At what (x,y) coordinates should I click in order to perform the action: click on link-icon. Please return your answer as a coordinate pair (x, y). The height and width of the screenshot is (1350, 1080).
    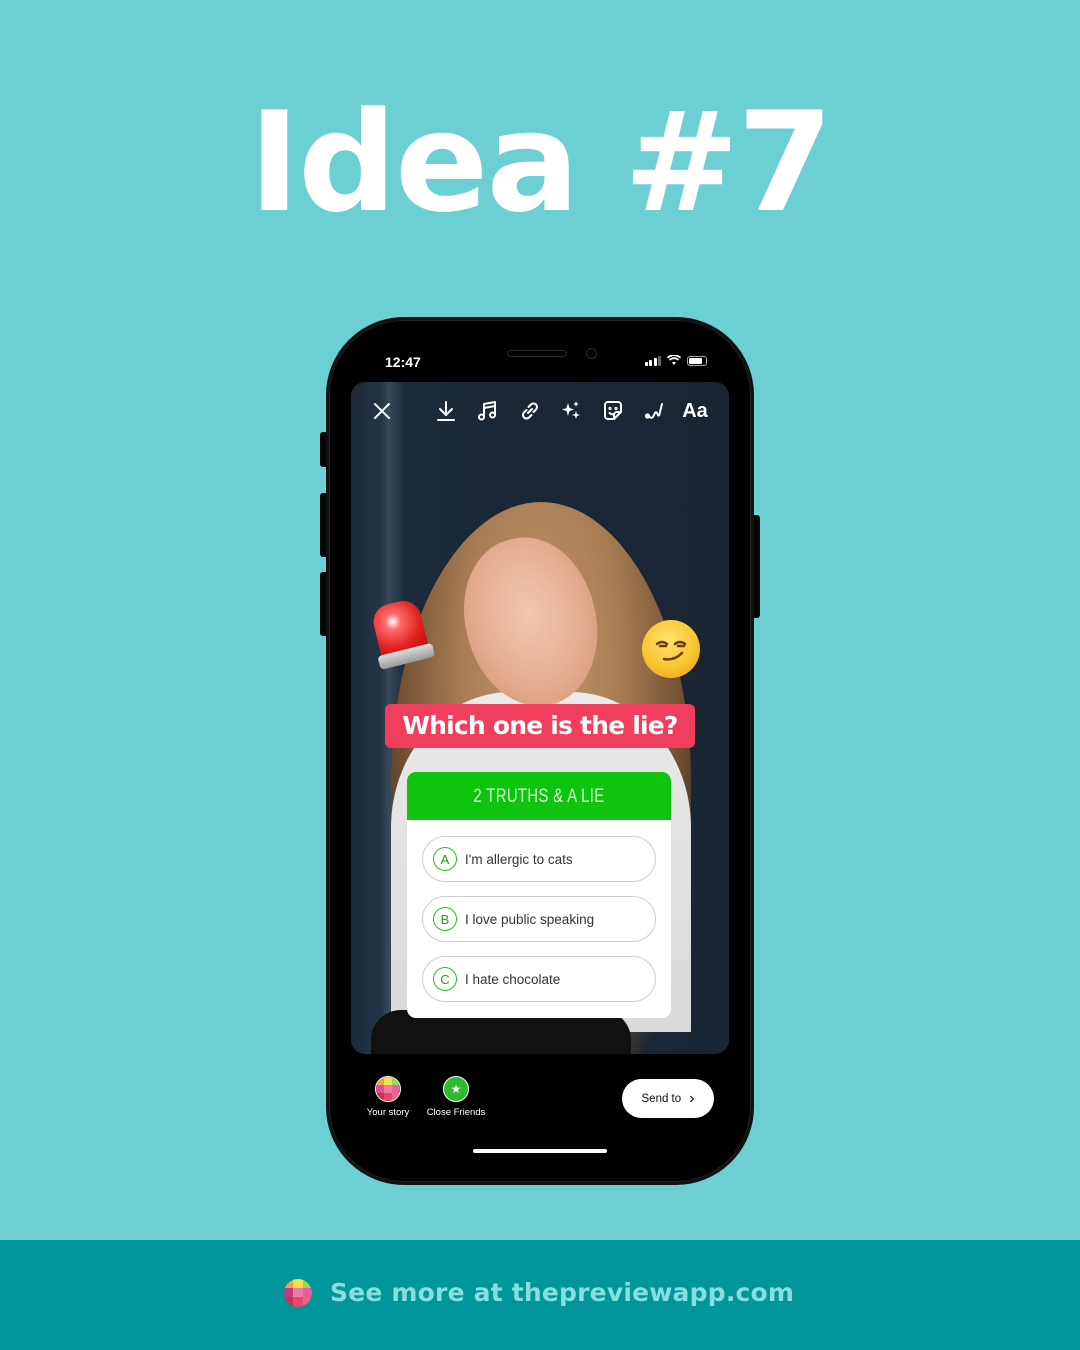
    Looking at the image, I should click on (530, 411).